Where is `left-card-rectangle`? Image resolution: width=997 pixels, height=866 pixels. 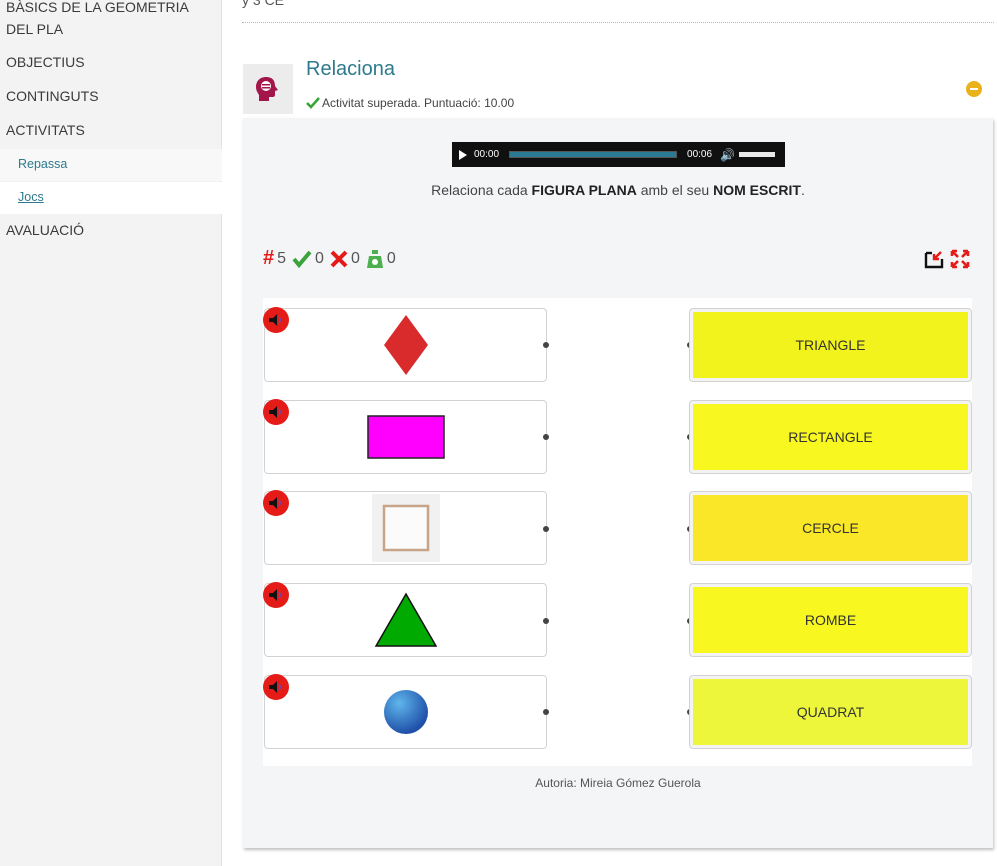
left-card-rectangle is located at coordinates (405, 436).